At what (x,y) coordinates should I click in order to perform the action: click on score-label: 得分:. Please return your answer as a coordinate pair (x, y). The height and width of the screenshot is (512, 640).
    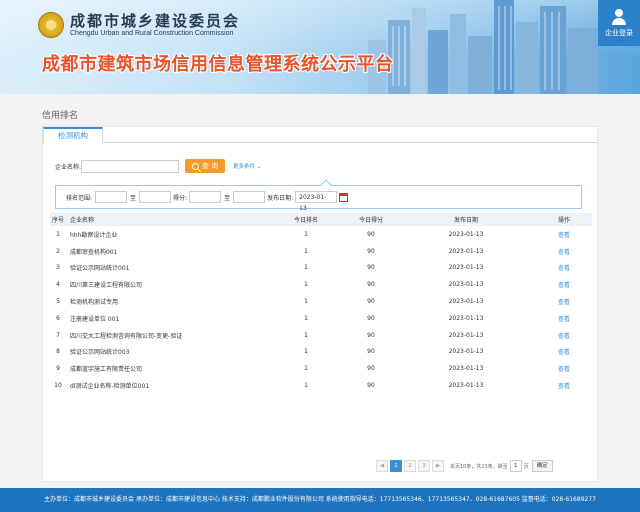
    Looking at the image, I should click on (180, 198).